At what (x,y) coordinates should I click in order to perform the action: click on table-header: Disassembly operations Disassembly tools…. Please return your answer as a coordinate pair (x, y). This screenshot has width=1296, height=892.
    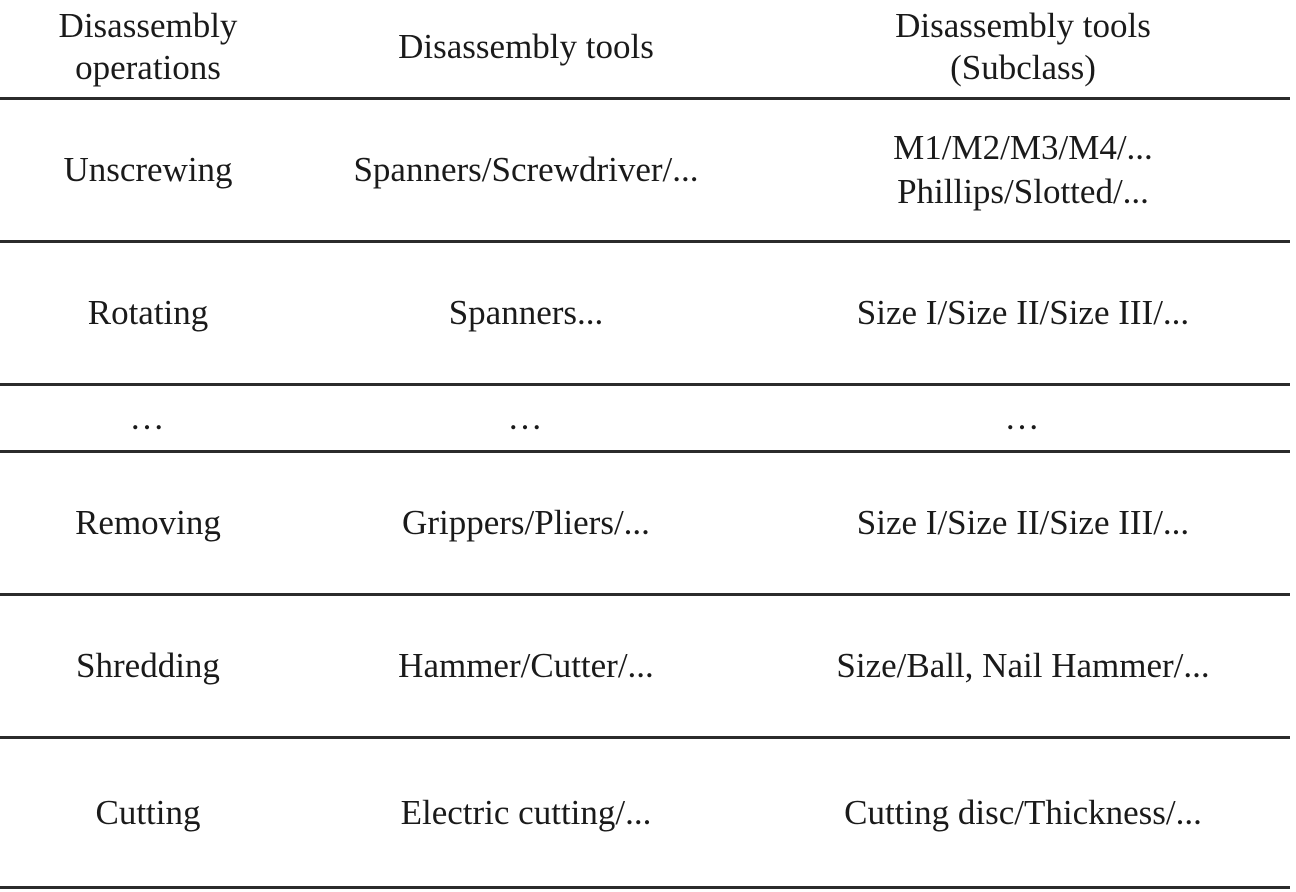
    Looking at the image, I should click on (645, 50).